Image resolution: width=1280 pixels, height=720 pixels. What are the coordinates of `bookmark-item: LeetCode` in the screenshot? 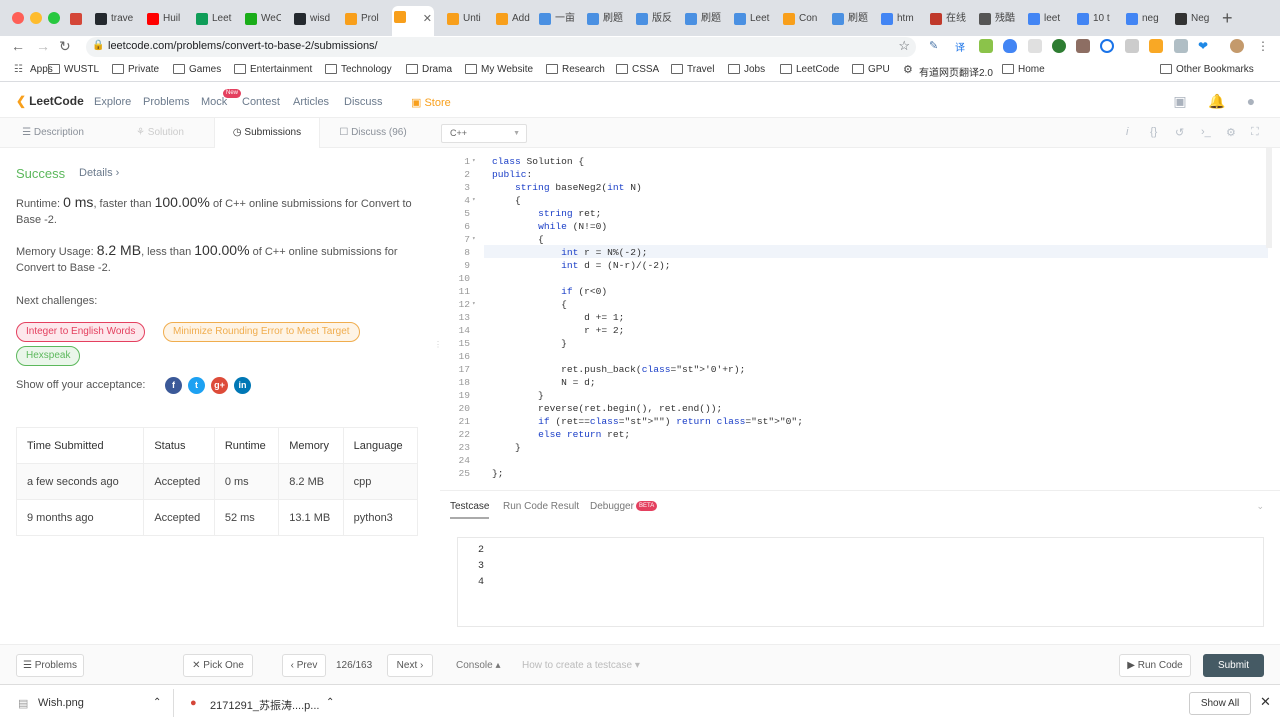 It's located at (809, 69).